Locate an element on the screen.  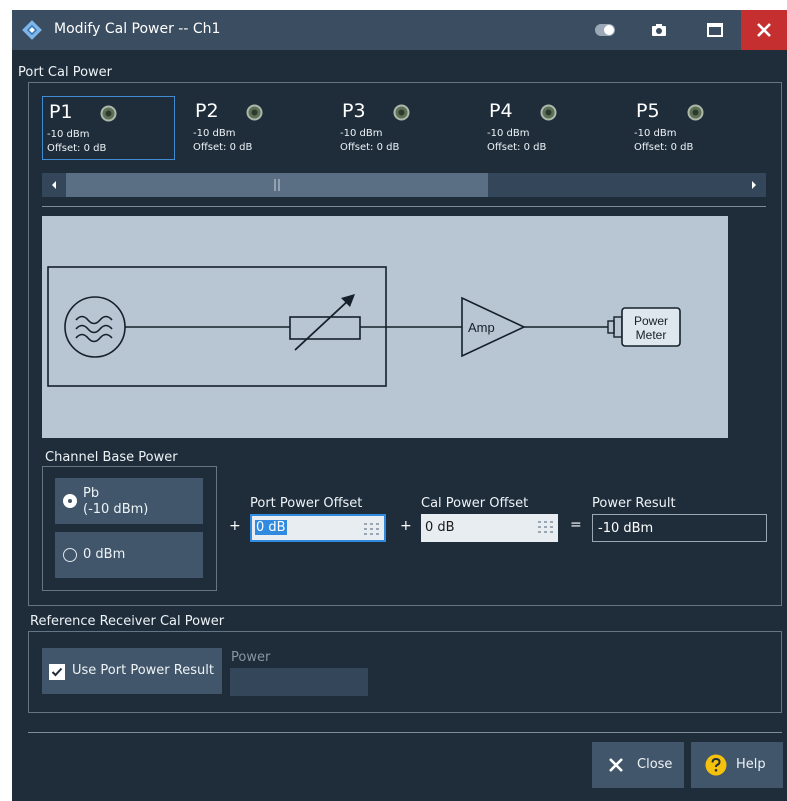
amp-label: Amp is located at coordinates (481, 327).